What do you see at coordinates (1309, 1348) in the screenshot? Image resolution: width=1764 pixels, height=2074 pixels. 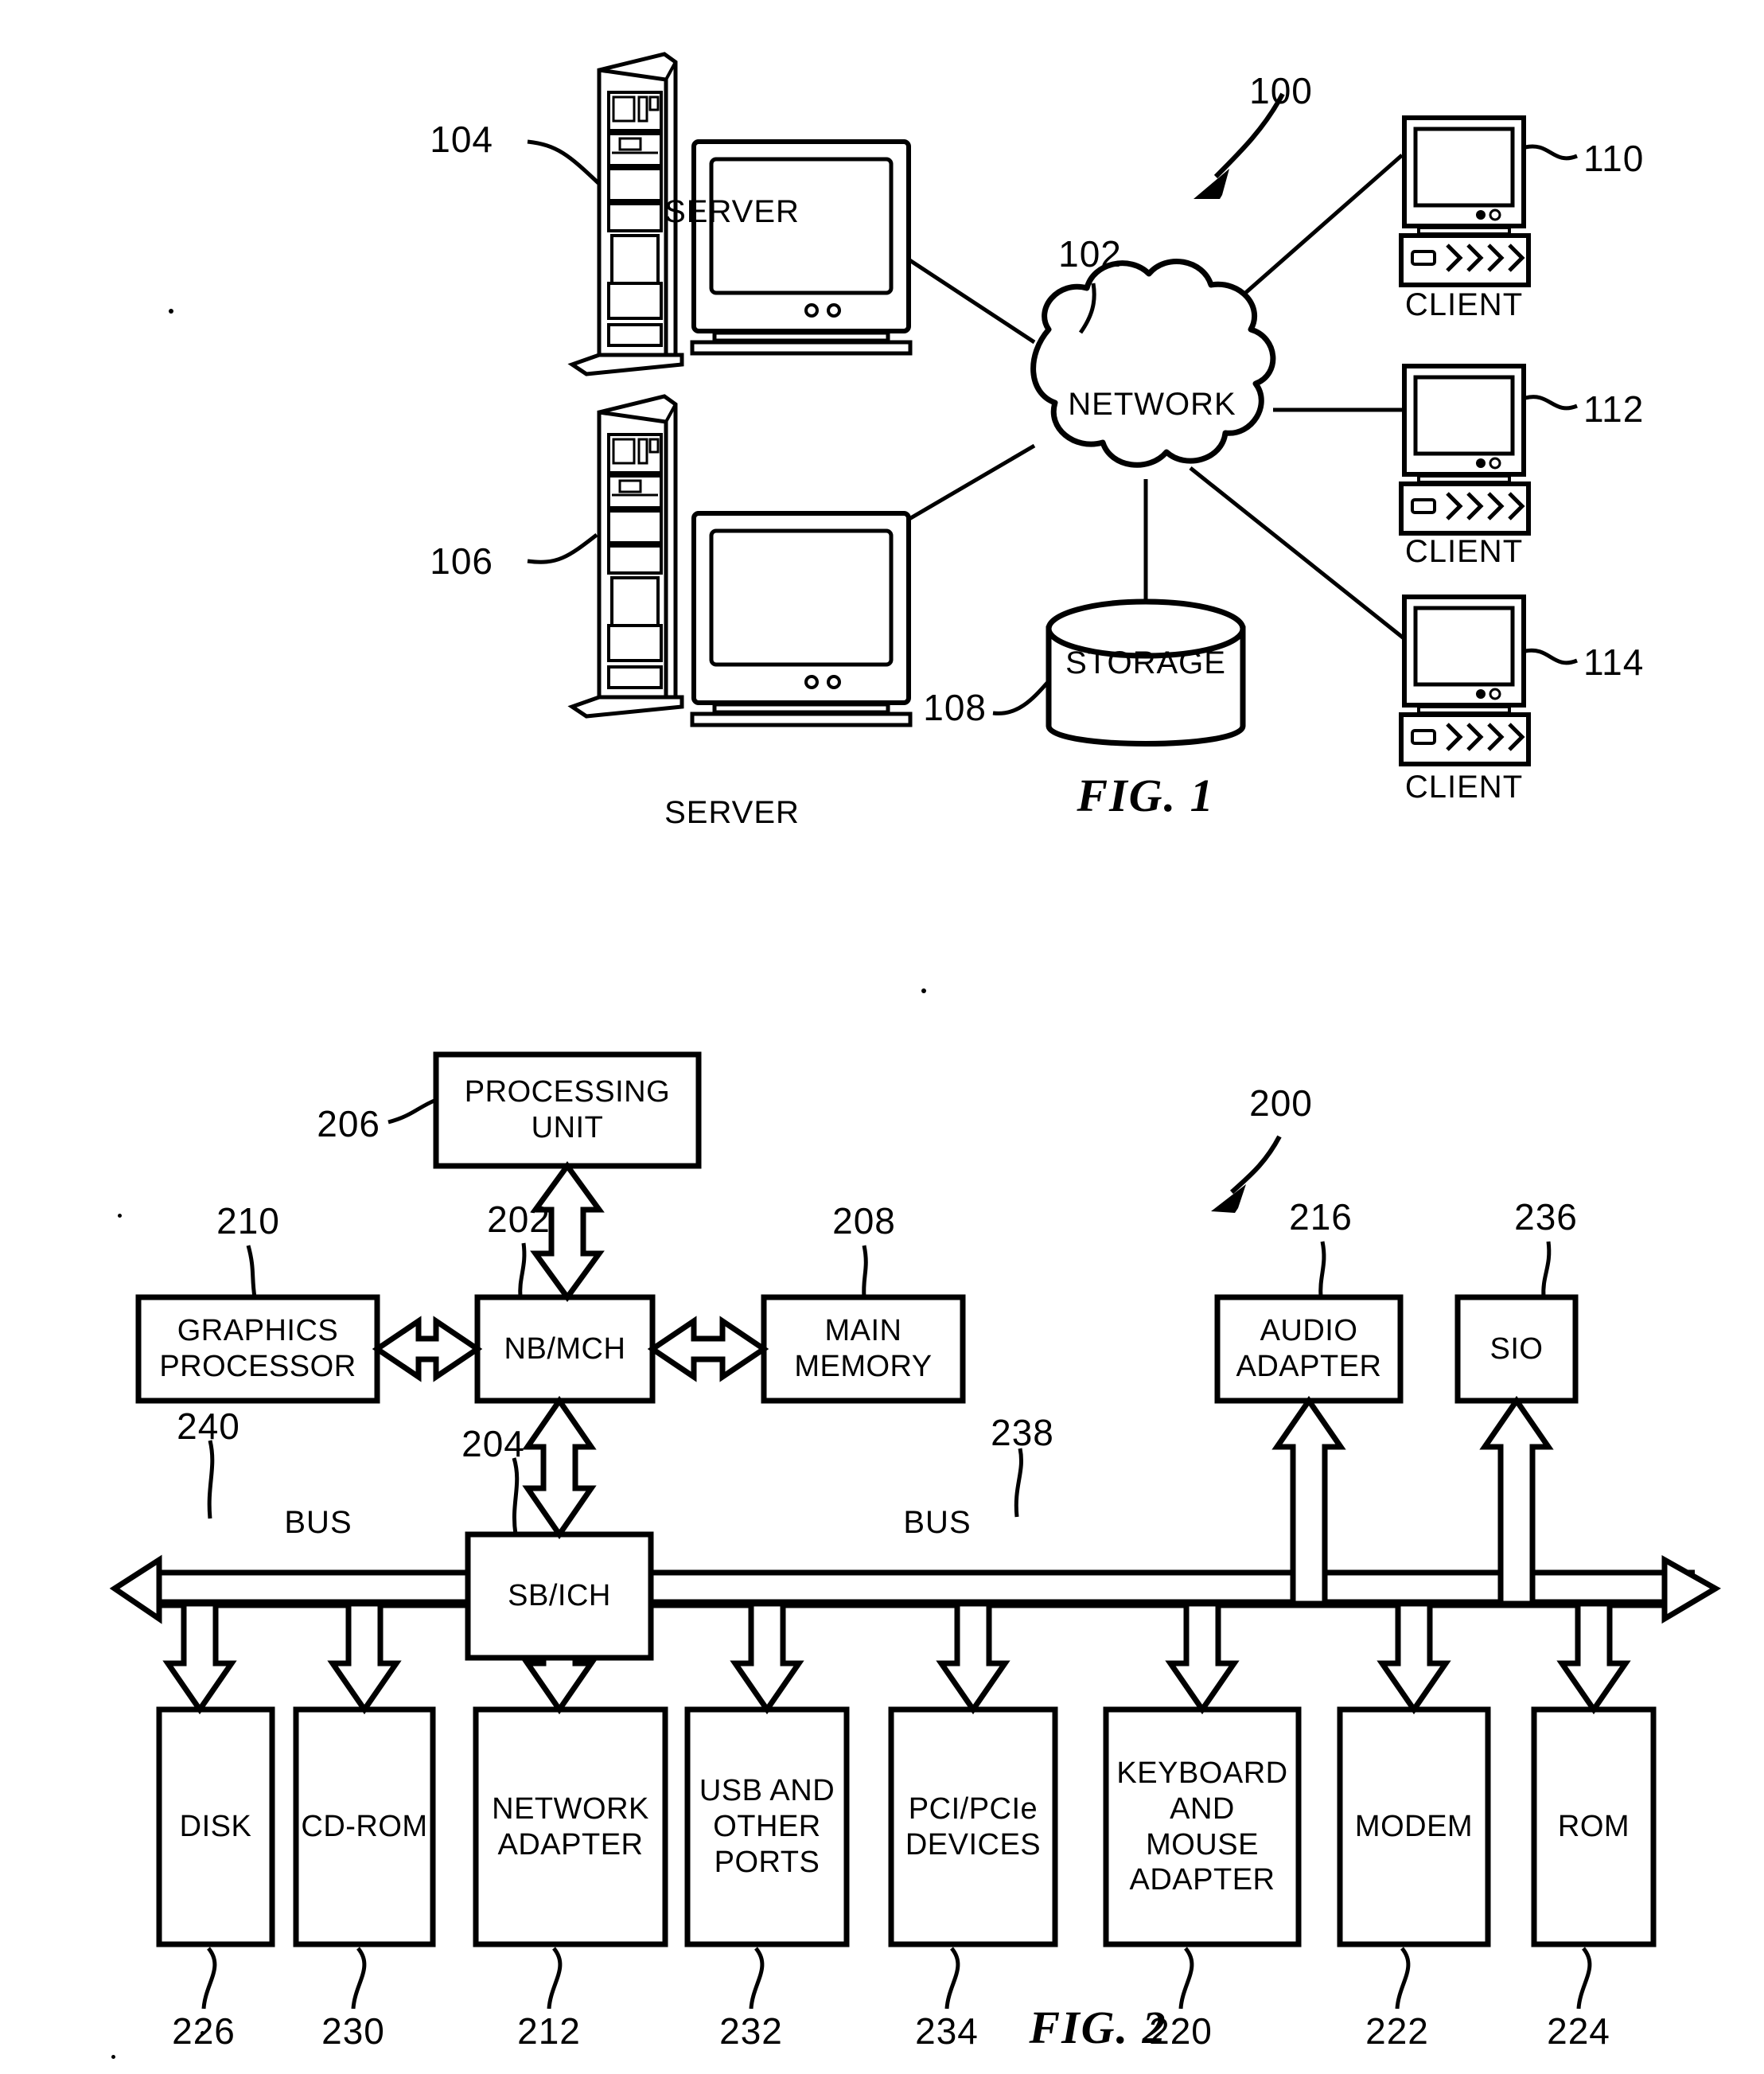 I see `label-audio-adapter: AUDIO ADAPTER` at bounding box center [1309, 1348].